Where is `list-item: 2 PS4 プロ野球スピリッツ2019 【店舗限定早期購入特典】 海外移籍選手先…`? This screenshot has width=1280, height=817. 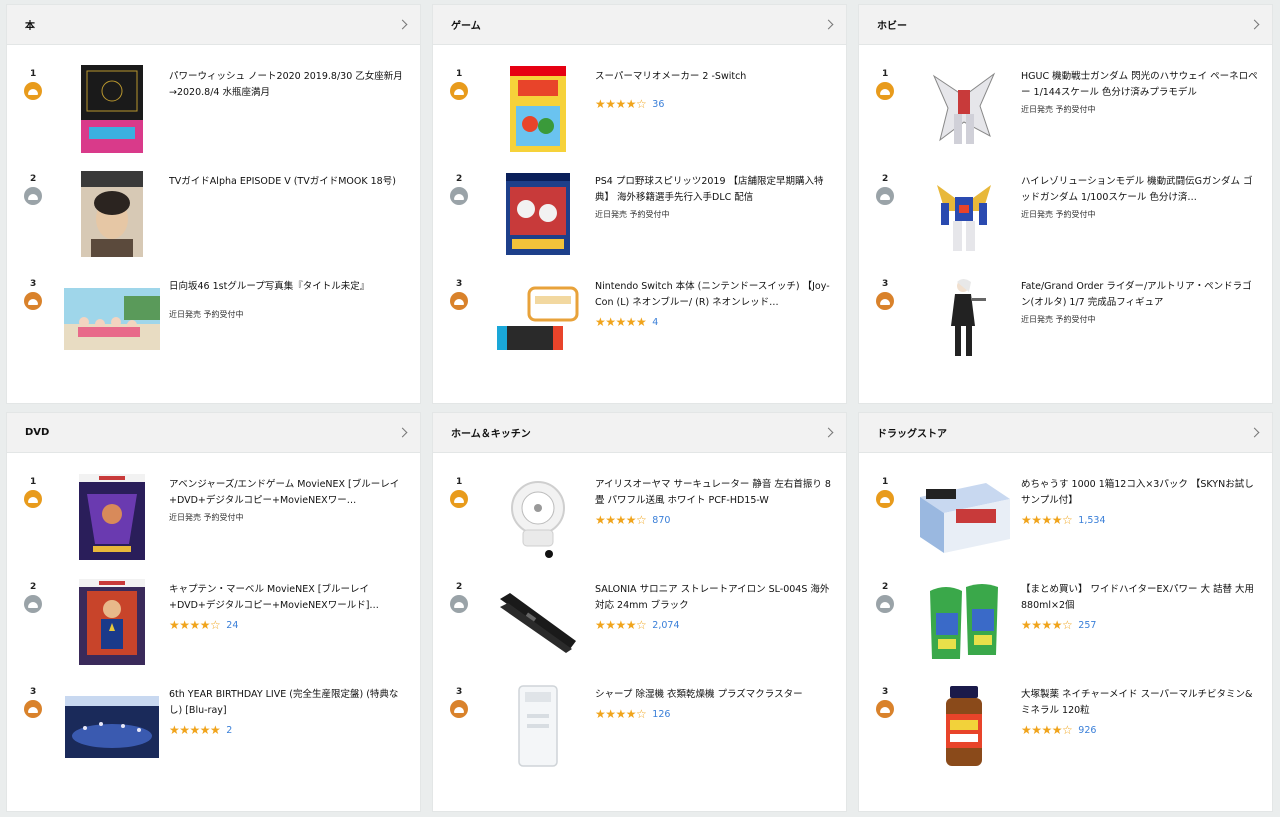 list-item: 2 PS4 プロ野球スピリッツ2019 【店舗限定早期購入特典】 海外移籍選手先… is located at coordinates (639, 218).